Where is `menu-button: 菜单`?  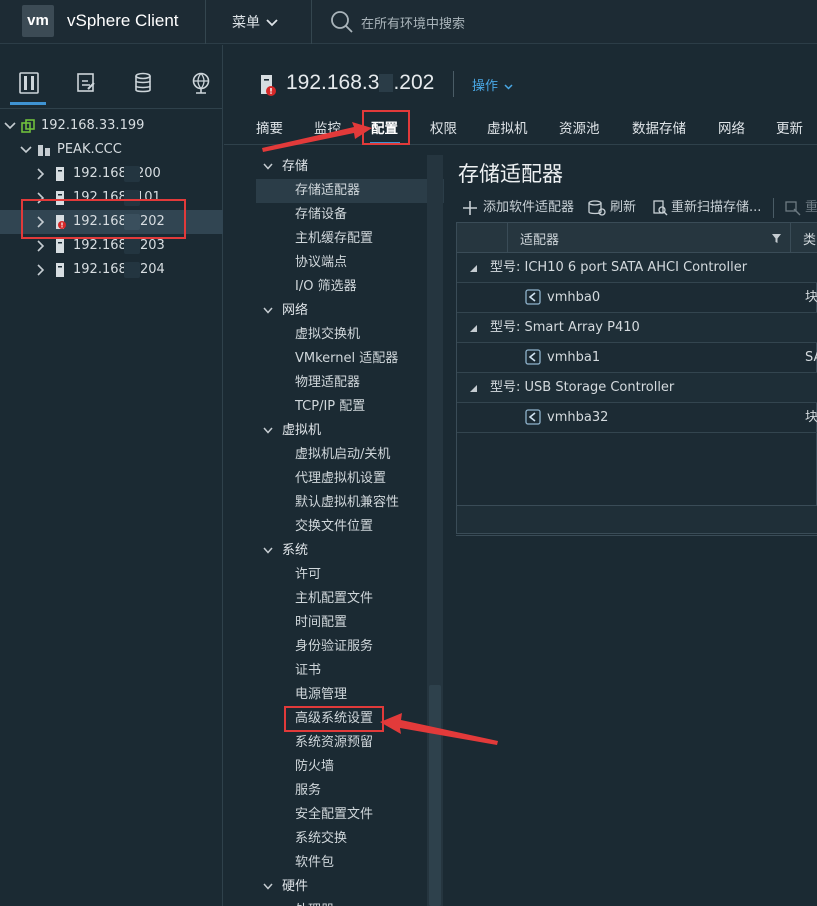
menu-button: 菜单 is located at coordinates (255, 22).